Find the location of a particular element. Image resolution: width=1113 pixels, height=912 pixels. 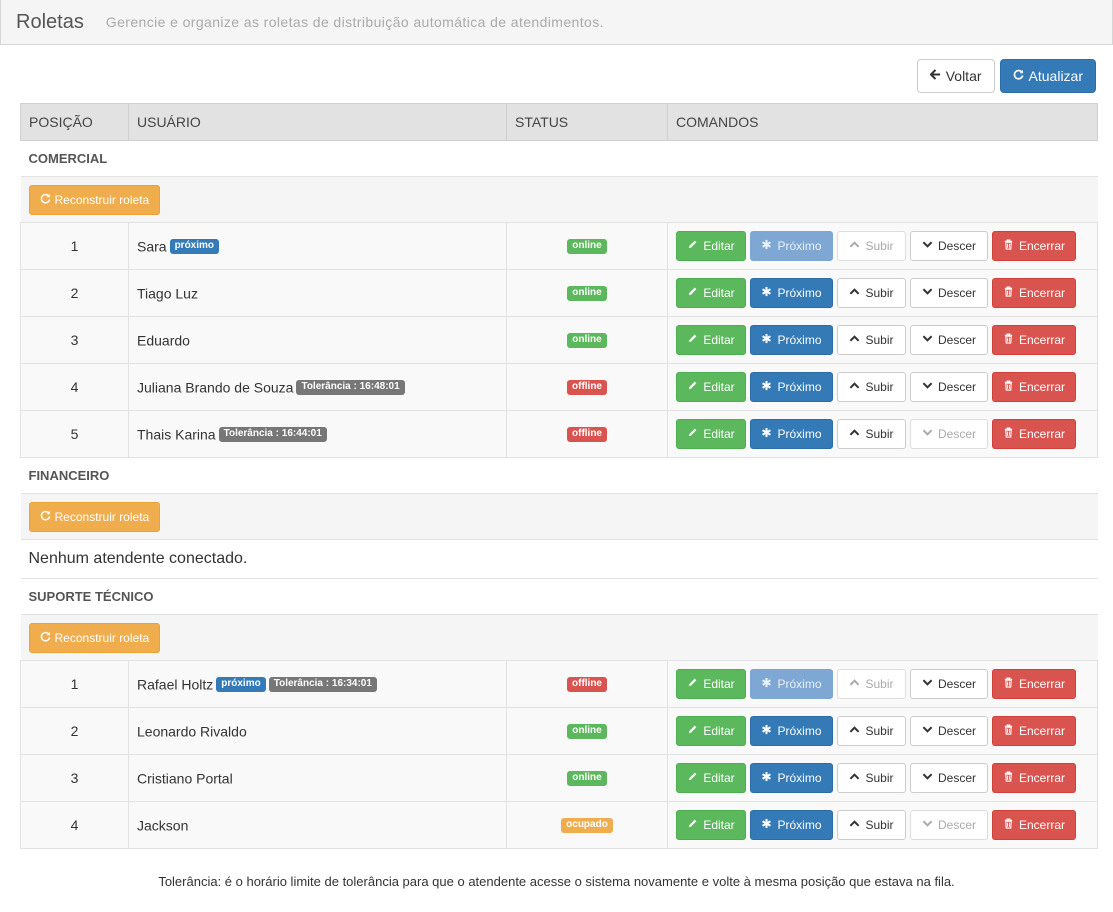

back-button: Voltar is located at coordinates (955, 76).